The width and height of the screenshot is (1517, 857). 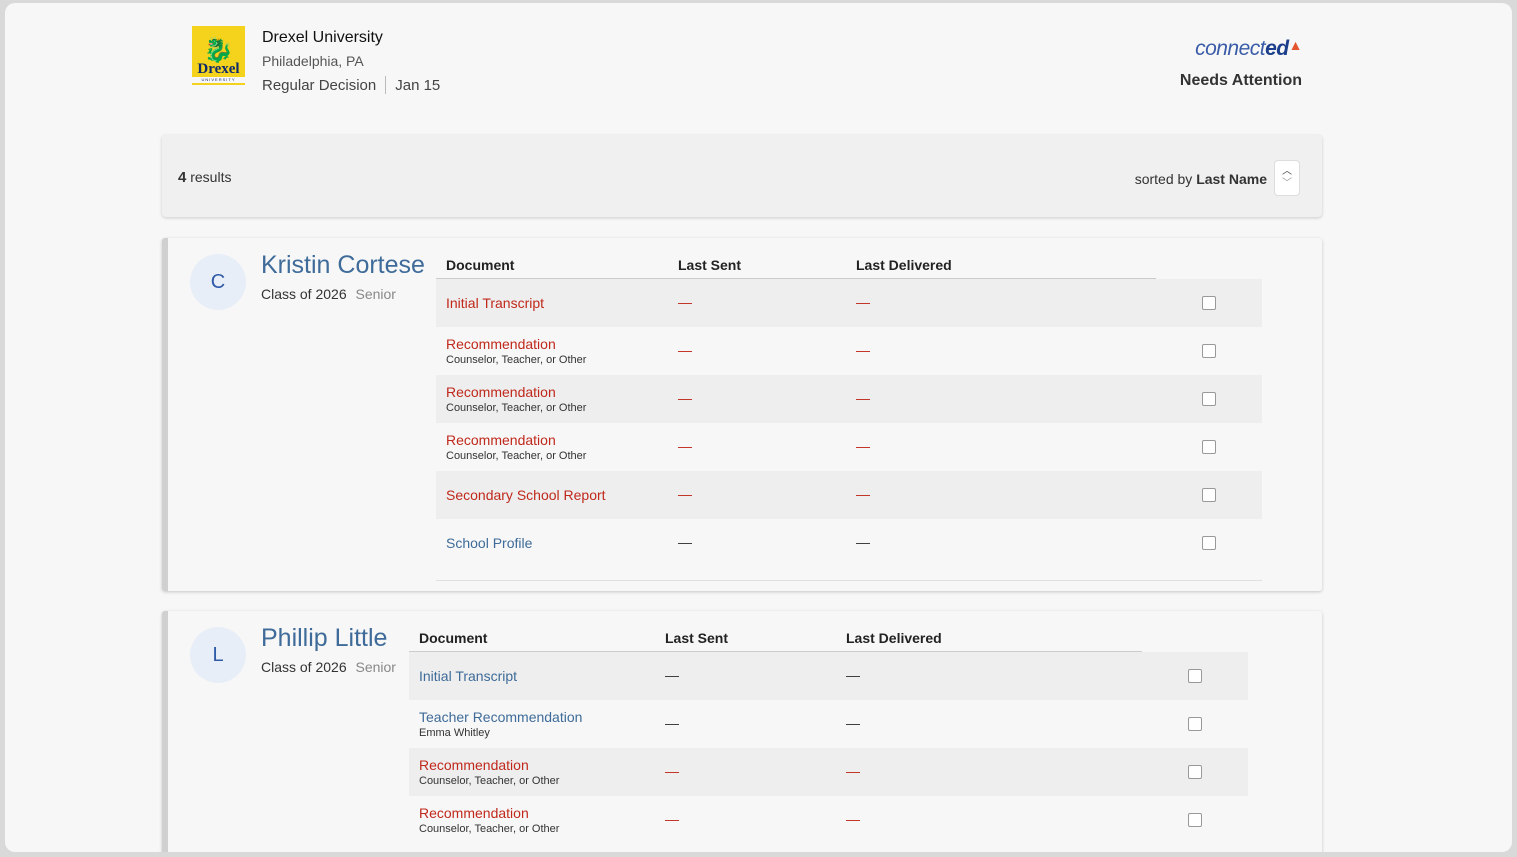 What do you see at coordinates (1163, 179) in the screenshot?
I see `sort-prefix: sorted by` at bounding box center [1163, 179].